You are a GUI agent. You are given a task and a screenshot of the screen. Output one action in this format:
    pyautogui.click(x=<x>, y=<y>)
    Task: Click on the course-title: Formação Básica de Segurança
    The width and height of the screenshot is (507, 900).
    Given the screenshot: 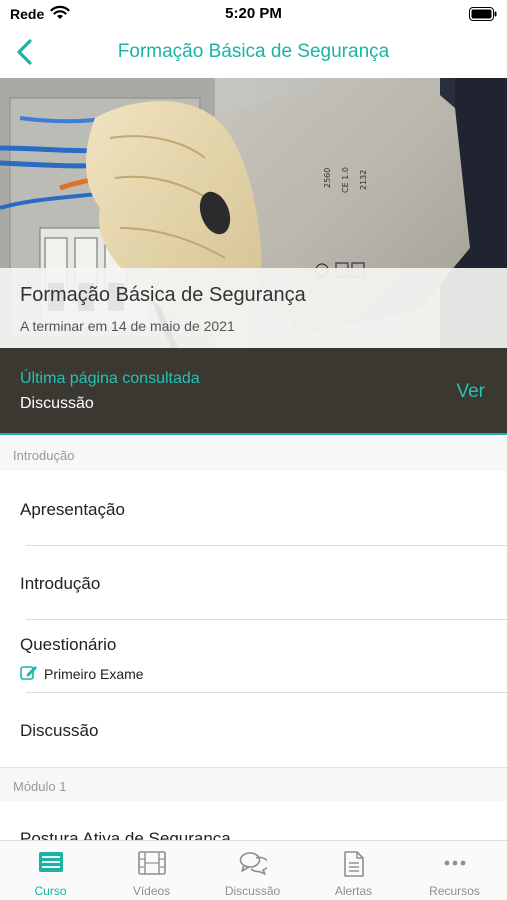 What is the action you would take?
    pyautogui.click(x=163, y=295)
    